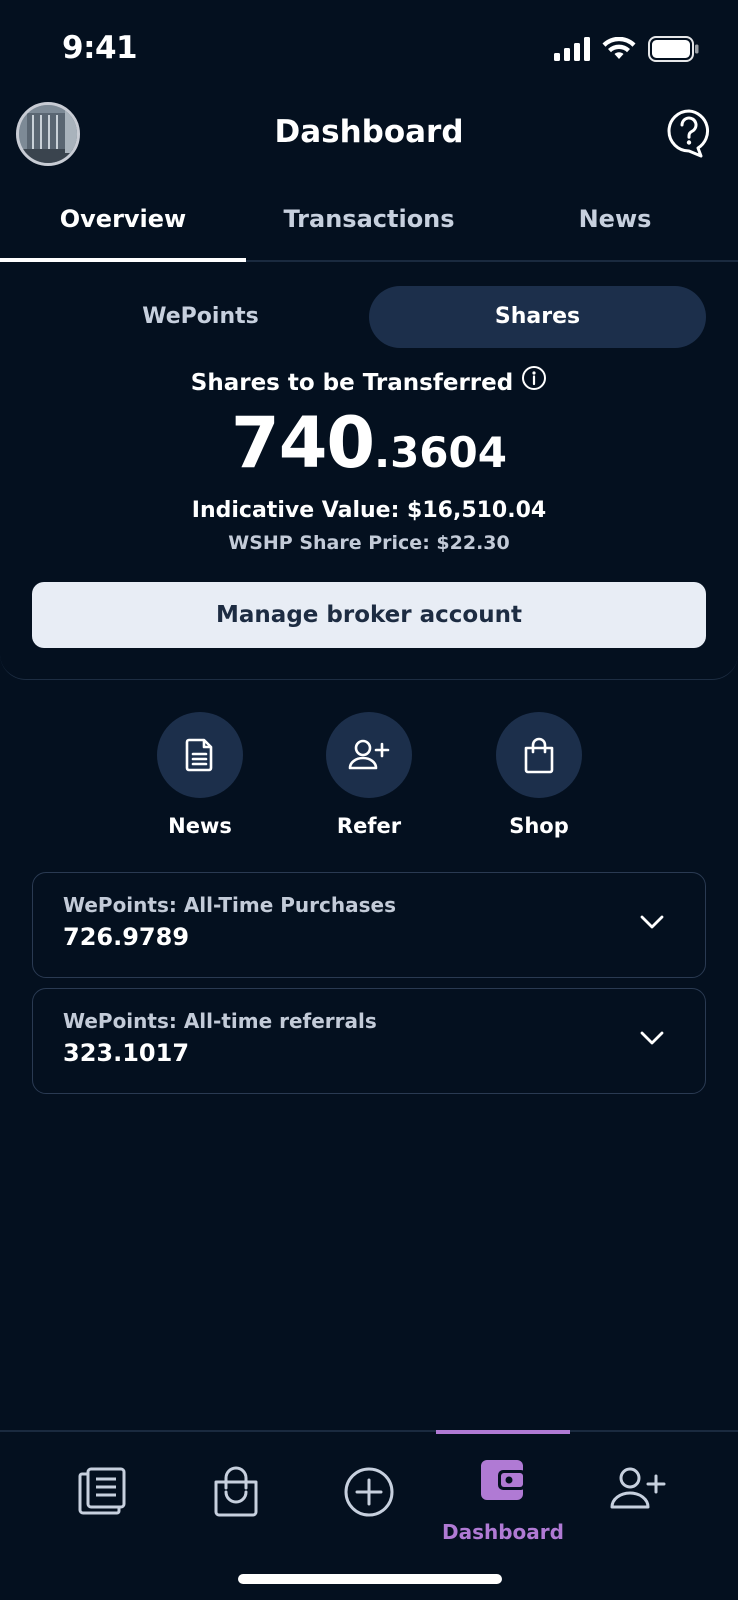  Describe the element at coordinates (369, 1041) in the screenshot. I see `accordion-all-time-referrals: WePoints: All-time referrals 323.1017` at that location.